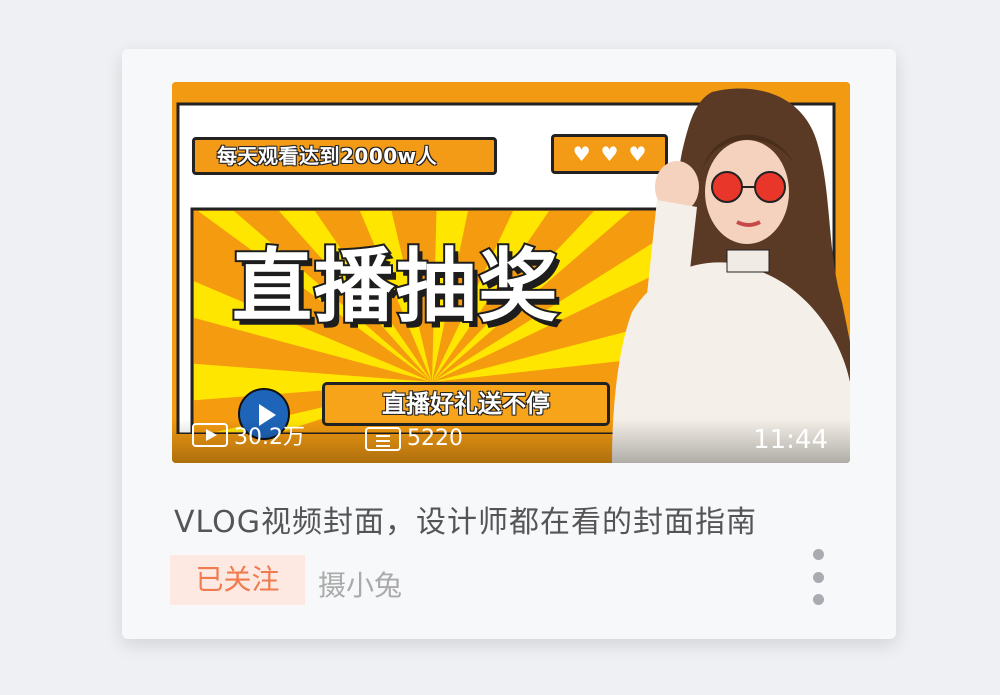 This screenshot has height=695, width=1000. I want to click on danmu-count-value: 5220, so click(435, 438).